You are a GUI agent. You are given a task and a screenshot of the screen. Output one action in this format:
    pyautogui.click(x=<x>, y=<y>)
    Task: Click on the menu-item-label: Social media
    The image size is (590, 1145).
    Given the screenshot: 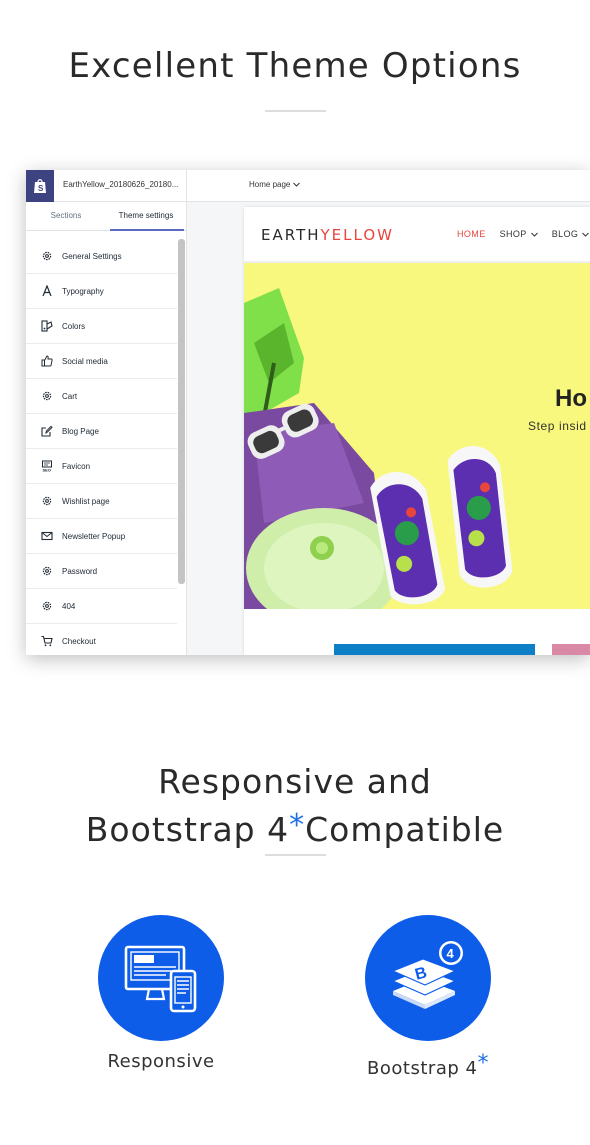 What is the action you would take?
    pyautogui.click(x=85, y=361)
    